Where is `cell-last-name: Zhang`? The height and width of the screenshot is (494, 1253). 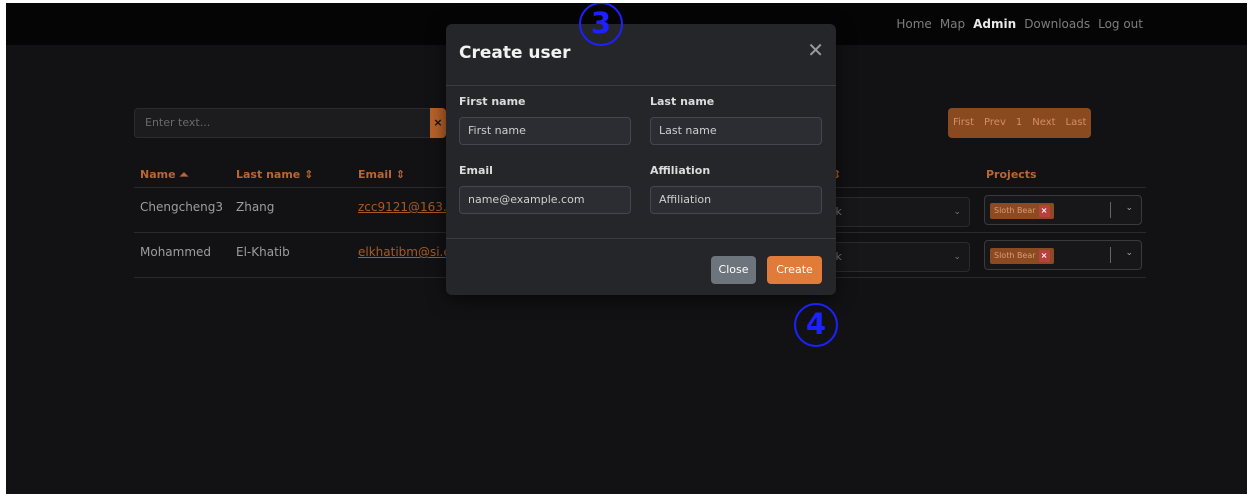
cell-last-name: Zhang is located at coordinates (255, 207).